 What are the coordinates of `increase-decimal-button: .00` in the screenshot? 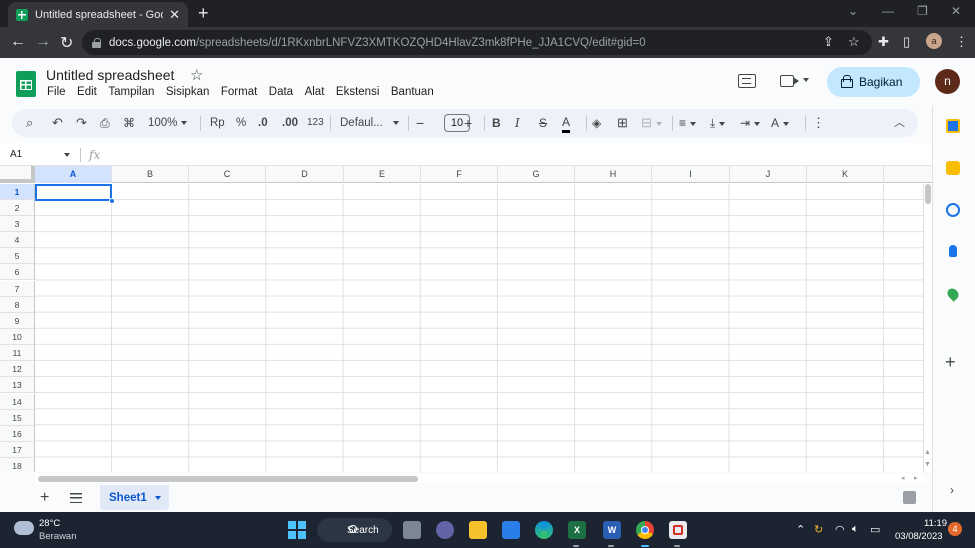 It's located at (290, 123).